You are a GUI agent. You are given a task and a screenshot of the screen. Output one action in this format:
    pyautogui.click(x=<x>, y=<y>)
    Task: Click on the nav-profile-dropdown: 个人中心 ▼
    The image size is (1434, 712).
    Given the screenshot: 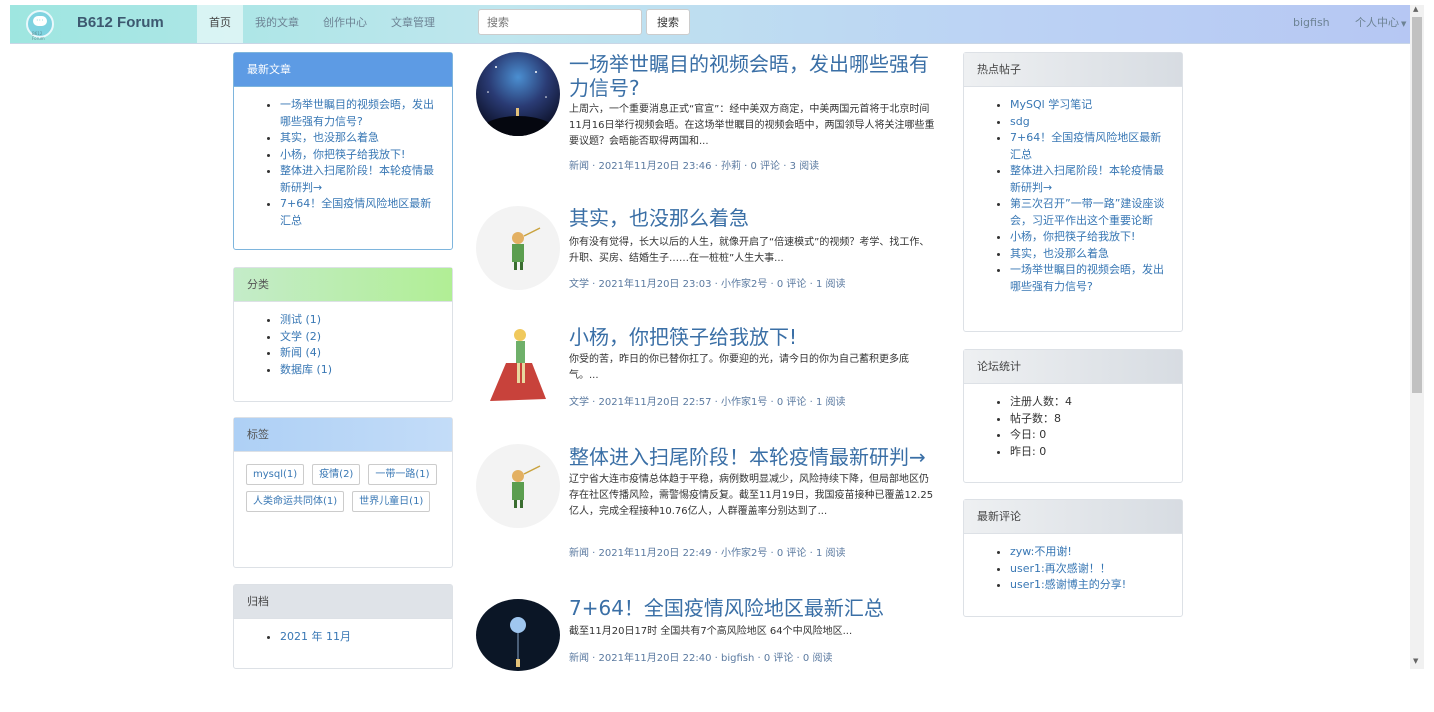 What is the action you would take?
    pyautogui.click(x=1380, y=23)
    